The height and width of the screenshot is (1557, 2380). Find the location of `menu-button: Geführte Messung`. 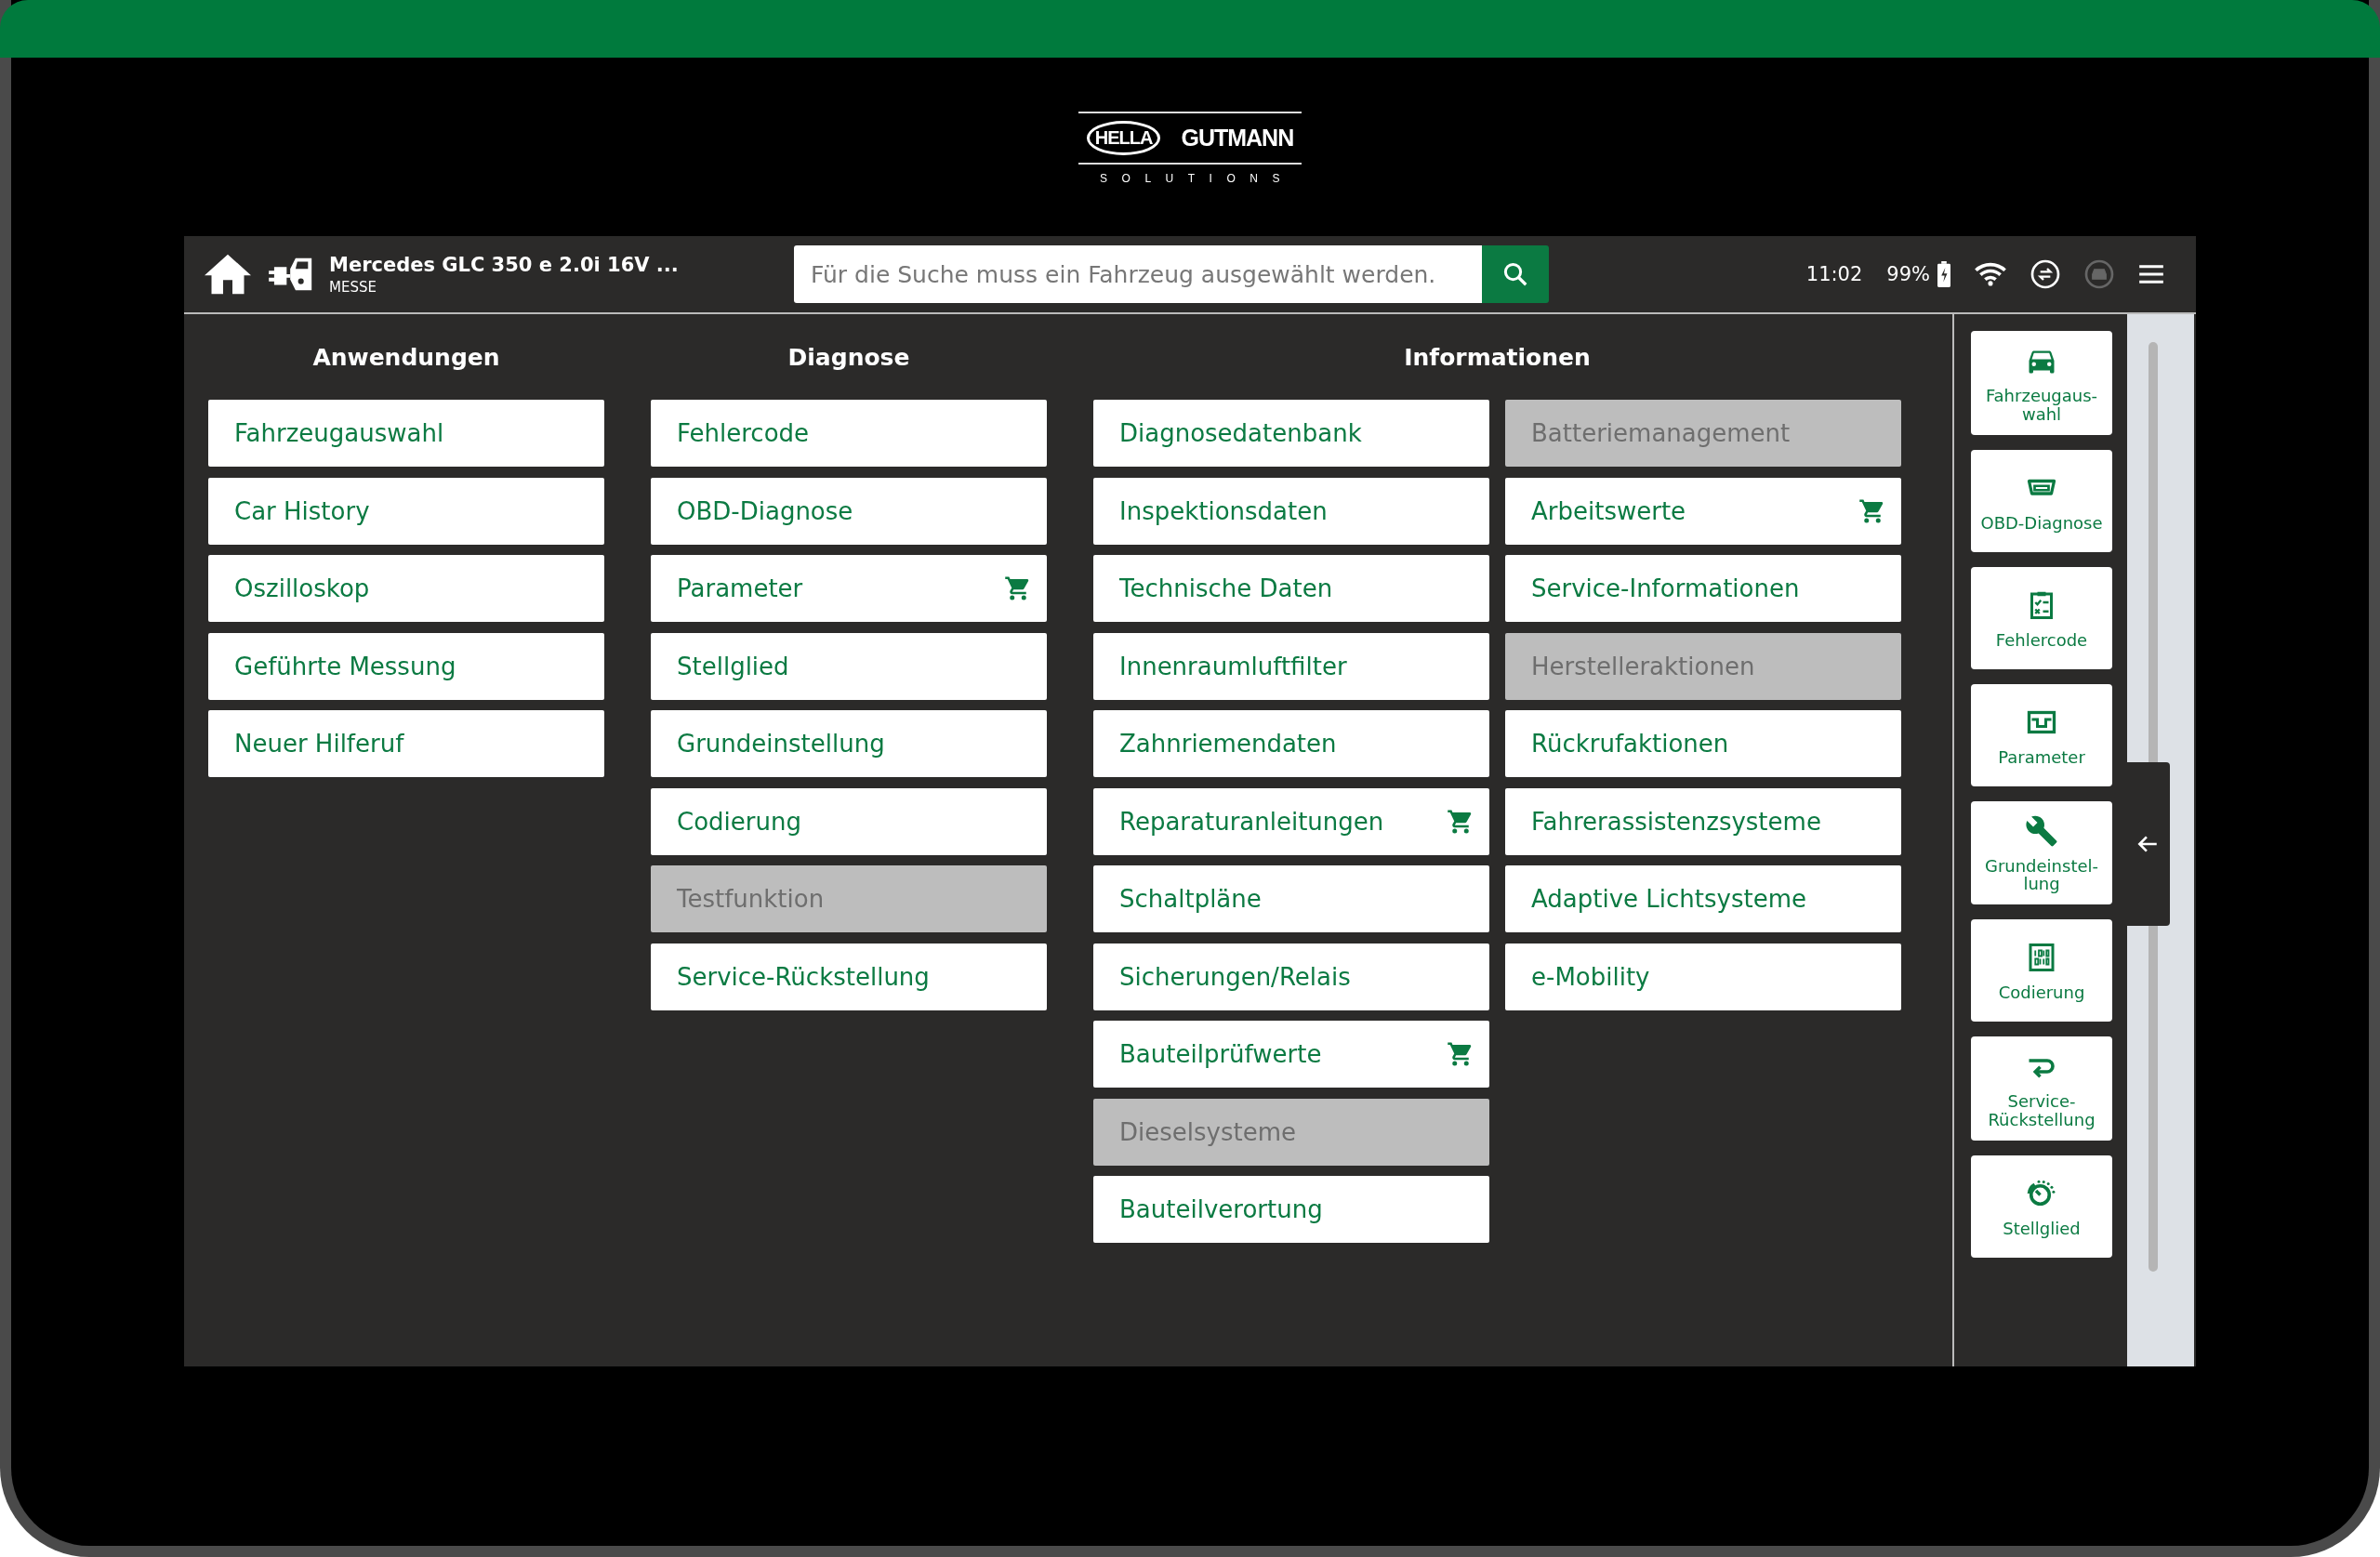

menu-button: Geführte Messung is located at coordinates (406, 666).